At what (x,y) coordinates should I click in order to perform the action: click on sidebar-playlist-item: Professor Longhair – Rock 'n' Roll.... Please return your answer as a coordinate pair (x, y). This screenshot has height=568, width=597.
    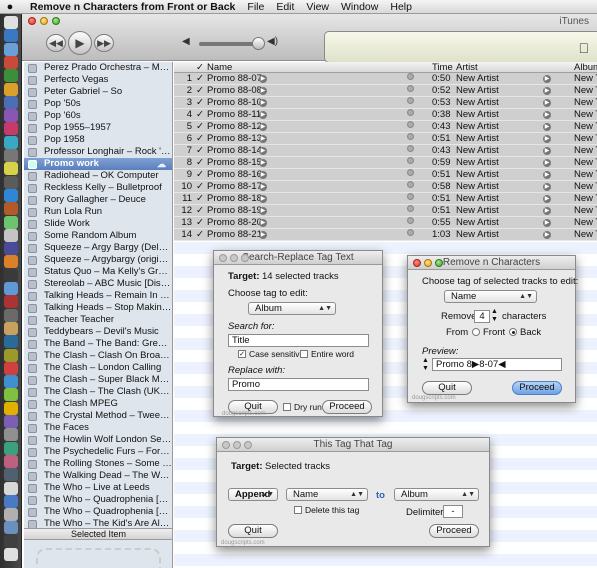
    Looking at the image, I should click on (98, 152).